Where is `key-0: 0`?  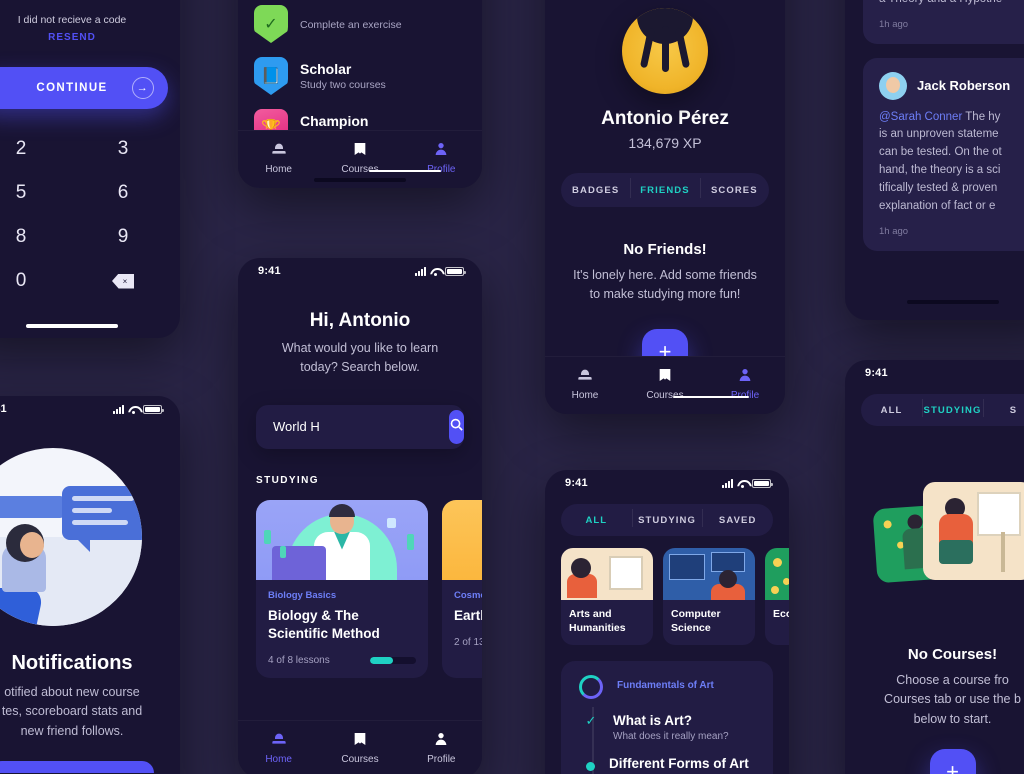 key-0: 0 is located at coordinates (36, 281).